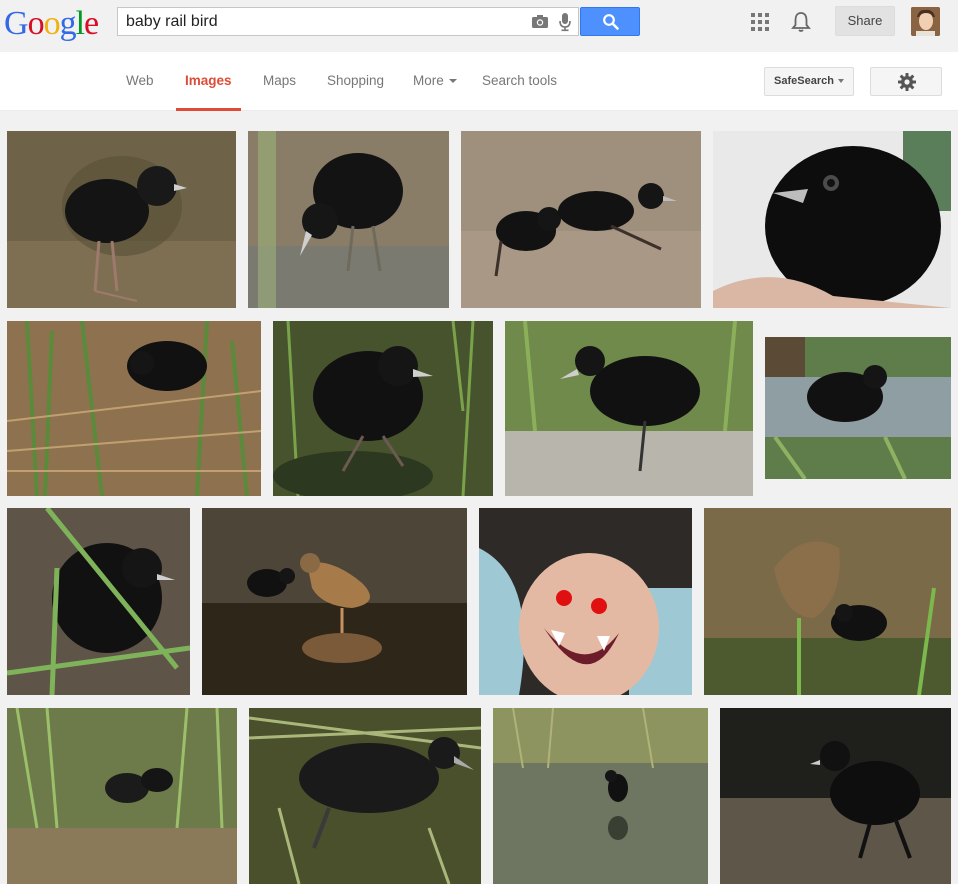 This screenshot has width=958, height=884. Describe the element at coordinates (355, 81) in the screenshot. I see `tab-shopping: Shopping` at that location.